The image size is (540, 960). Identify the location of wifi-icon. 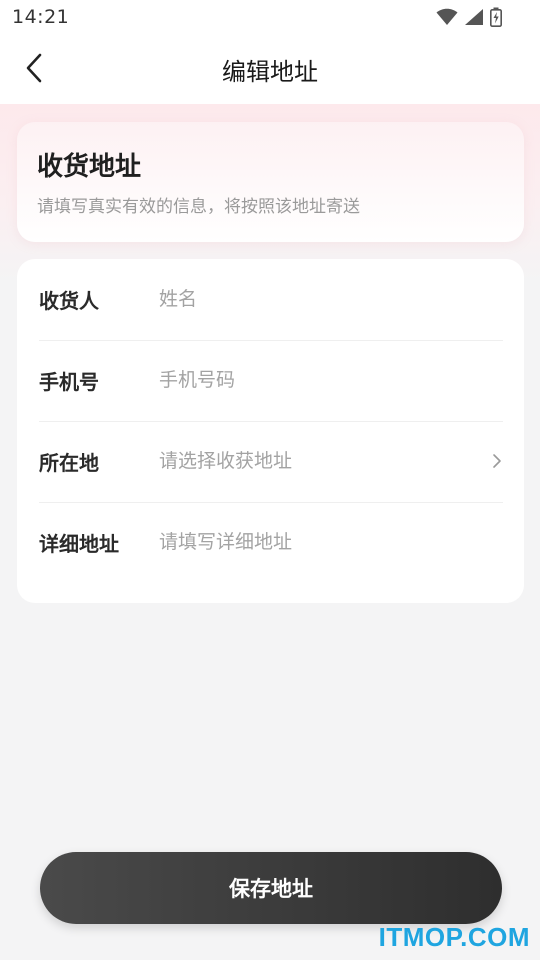
(447, 19).